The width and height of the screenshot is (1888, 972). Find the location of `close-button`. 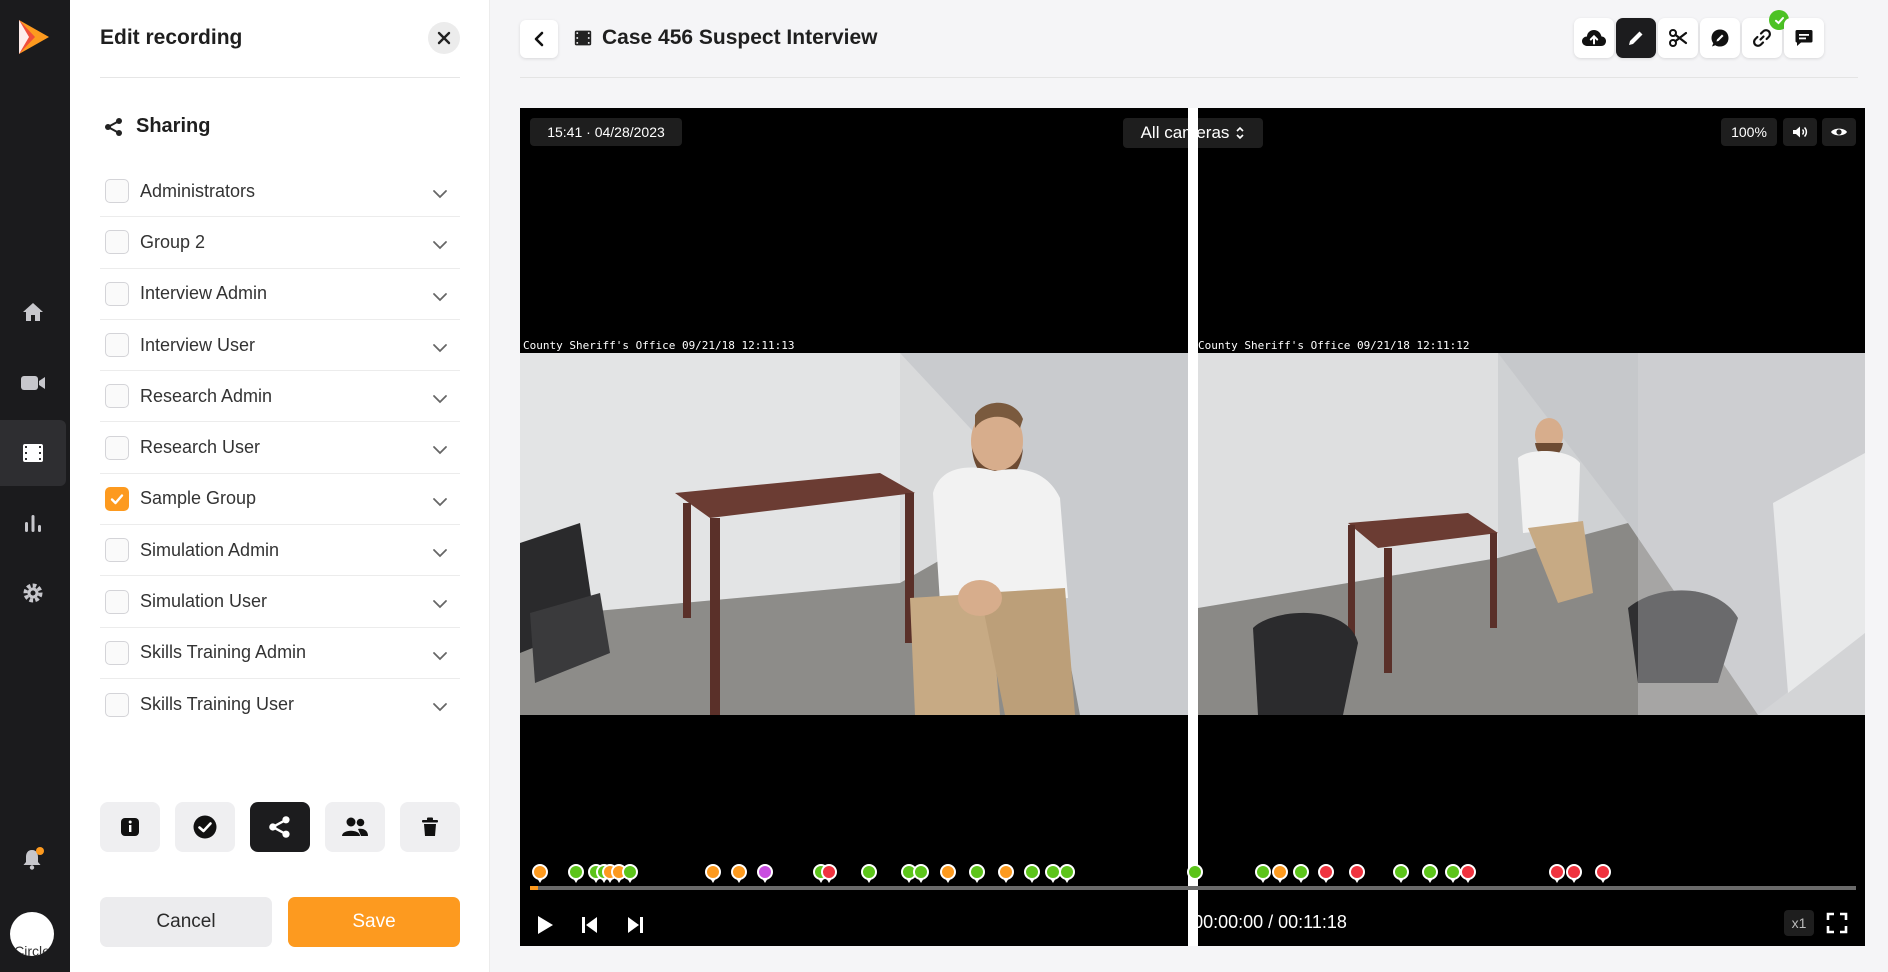

close-button is located at coordinates (444, 38).